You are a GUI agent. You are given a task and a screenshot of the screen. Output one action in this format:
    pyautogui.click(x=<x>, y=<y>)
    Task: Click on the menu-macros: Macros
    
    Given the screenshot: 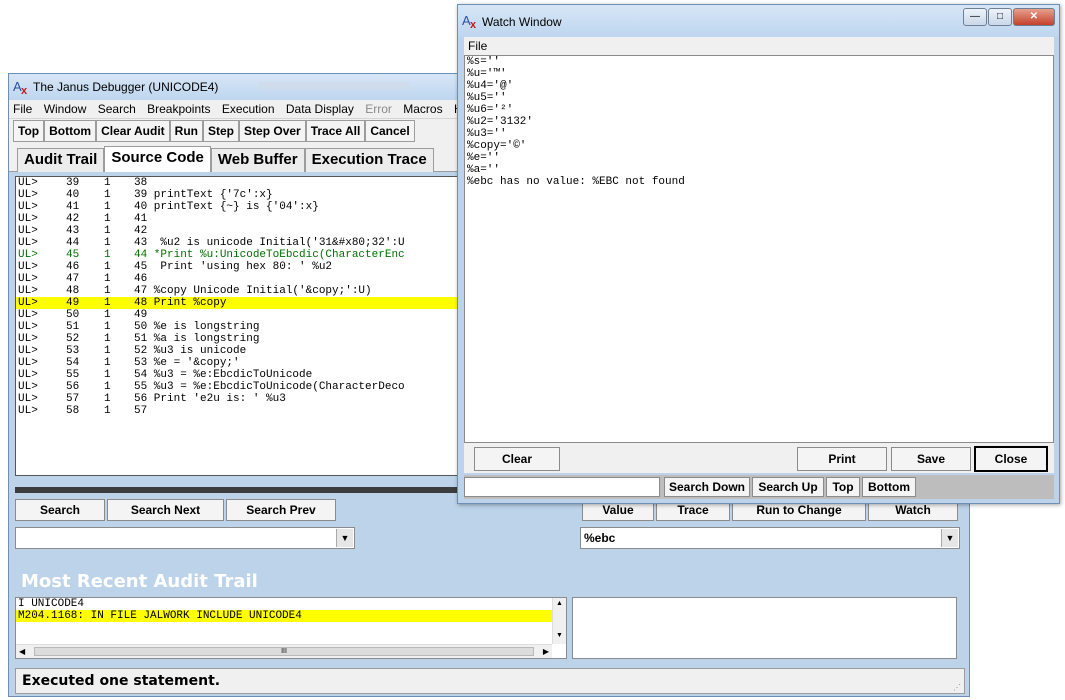 What is the action you would take?
    pyautogui.click(x=422, y=109)
    